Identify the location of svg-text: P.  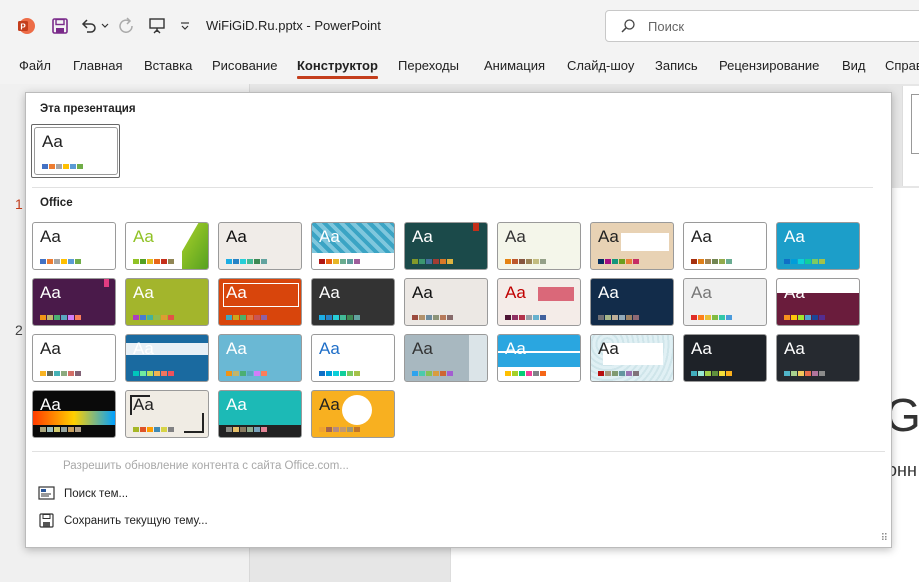
(23, 27).